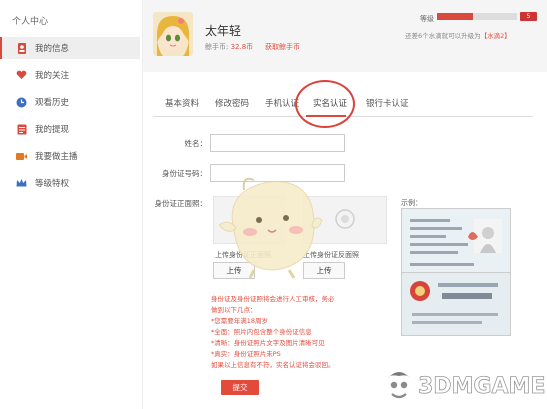 The height and width of the screenshot is (409, 547). I want to click on note-line: *您需要年满18周岁, so click(240, 321).